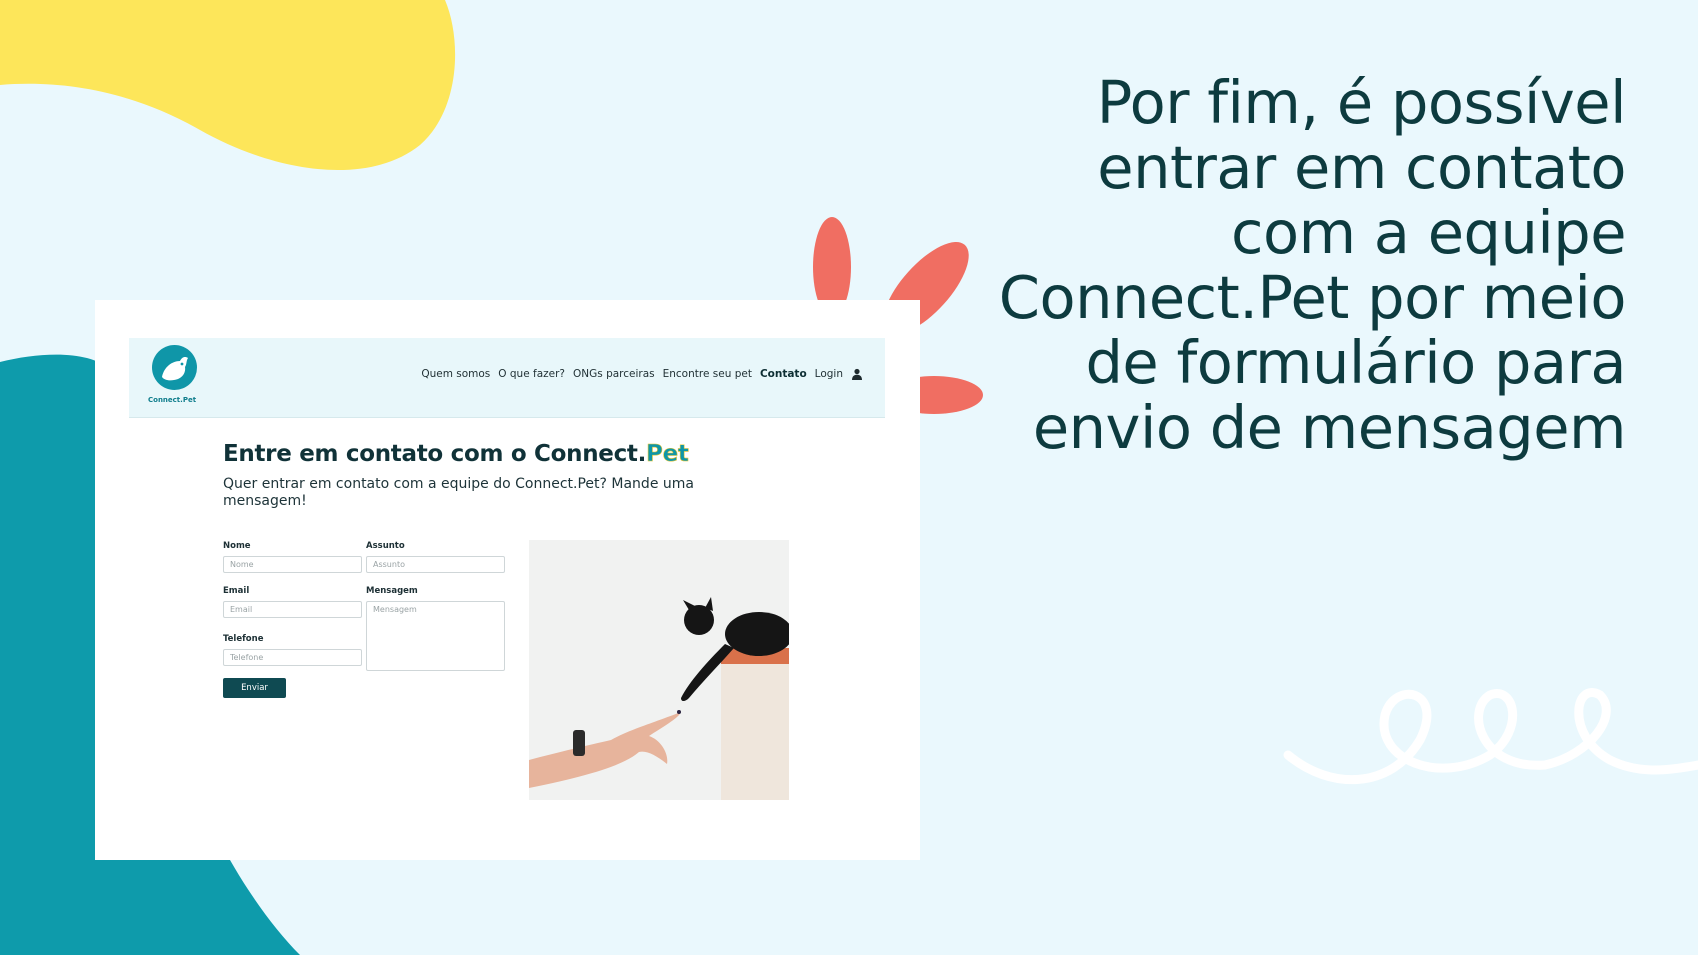 Image resolution: width=1698 pixels, height=955 pixels. What do you see at coordinates (435, 636) in the screenshot?
I see `mensagem-textarea: Mensagem` at bounding box center [435, 636].